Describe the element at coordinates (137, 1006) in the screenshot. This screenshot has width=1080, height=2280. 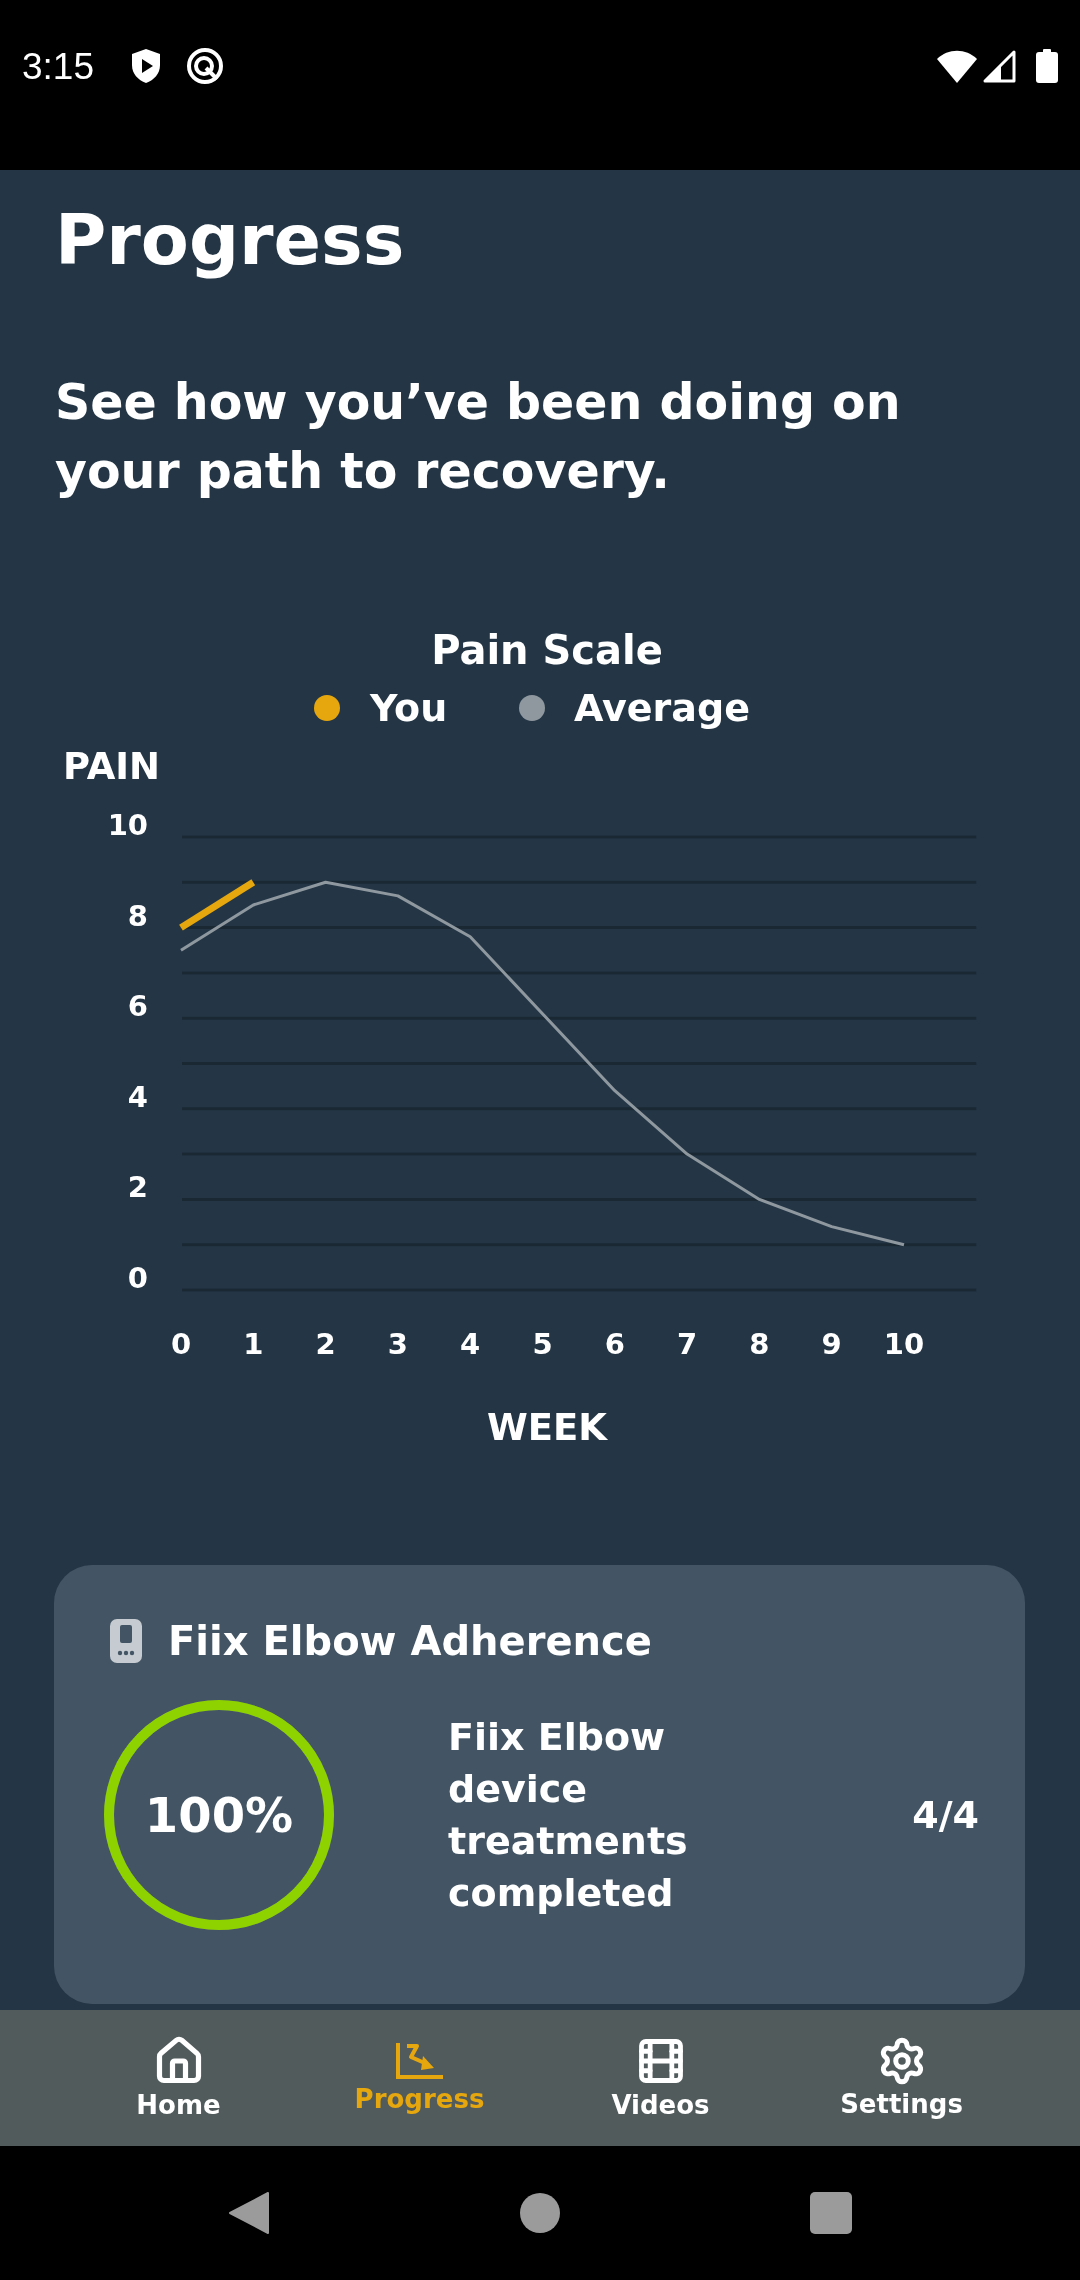
I see `y-tick-label: 6` at that location.